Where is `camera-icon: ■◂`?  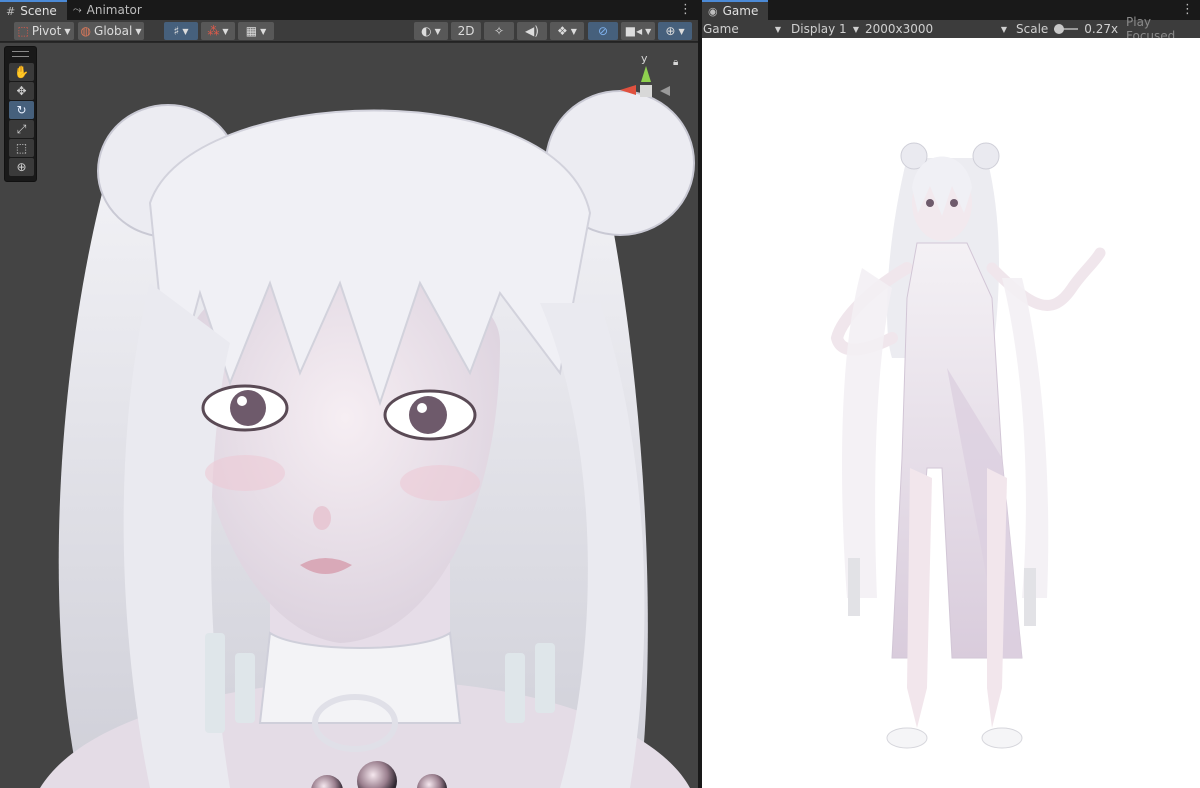
camera-icon: ■◂ is located at coordinates (633, 31).